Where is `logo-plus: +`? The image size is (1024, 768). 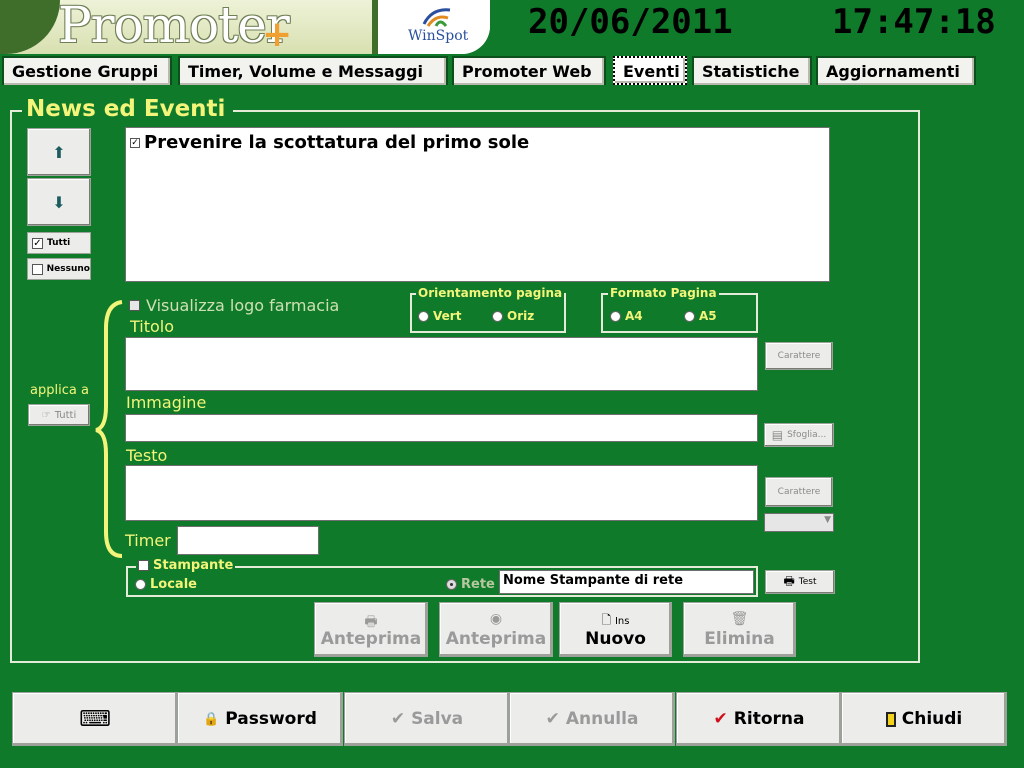
logo-plus: + is located at coordinates (277, 34).